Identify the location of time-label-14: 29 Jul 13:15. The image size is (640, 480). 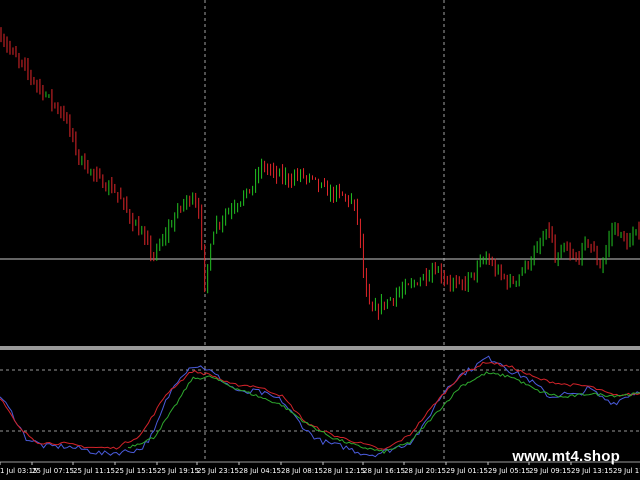
(592, 471).